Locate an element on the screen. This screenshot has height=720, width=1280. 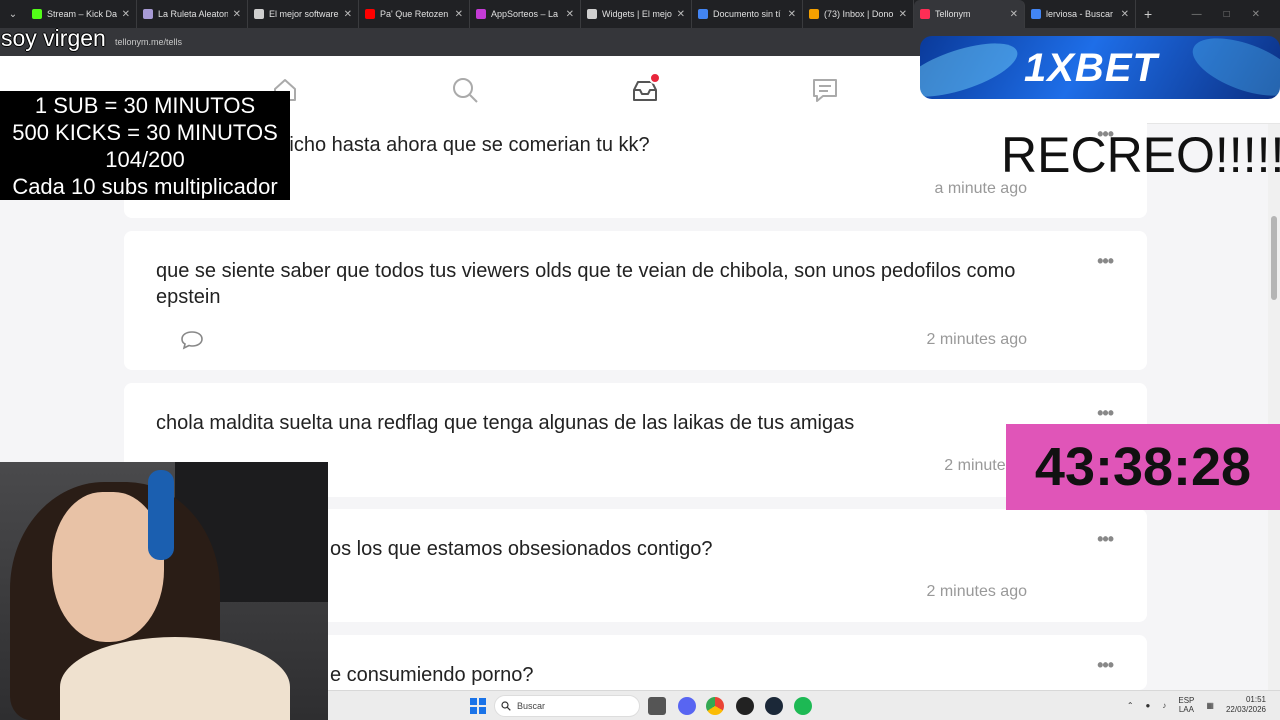
window-controls: — □ ✕ is located at coordinates (1236, 14).